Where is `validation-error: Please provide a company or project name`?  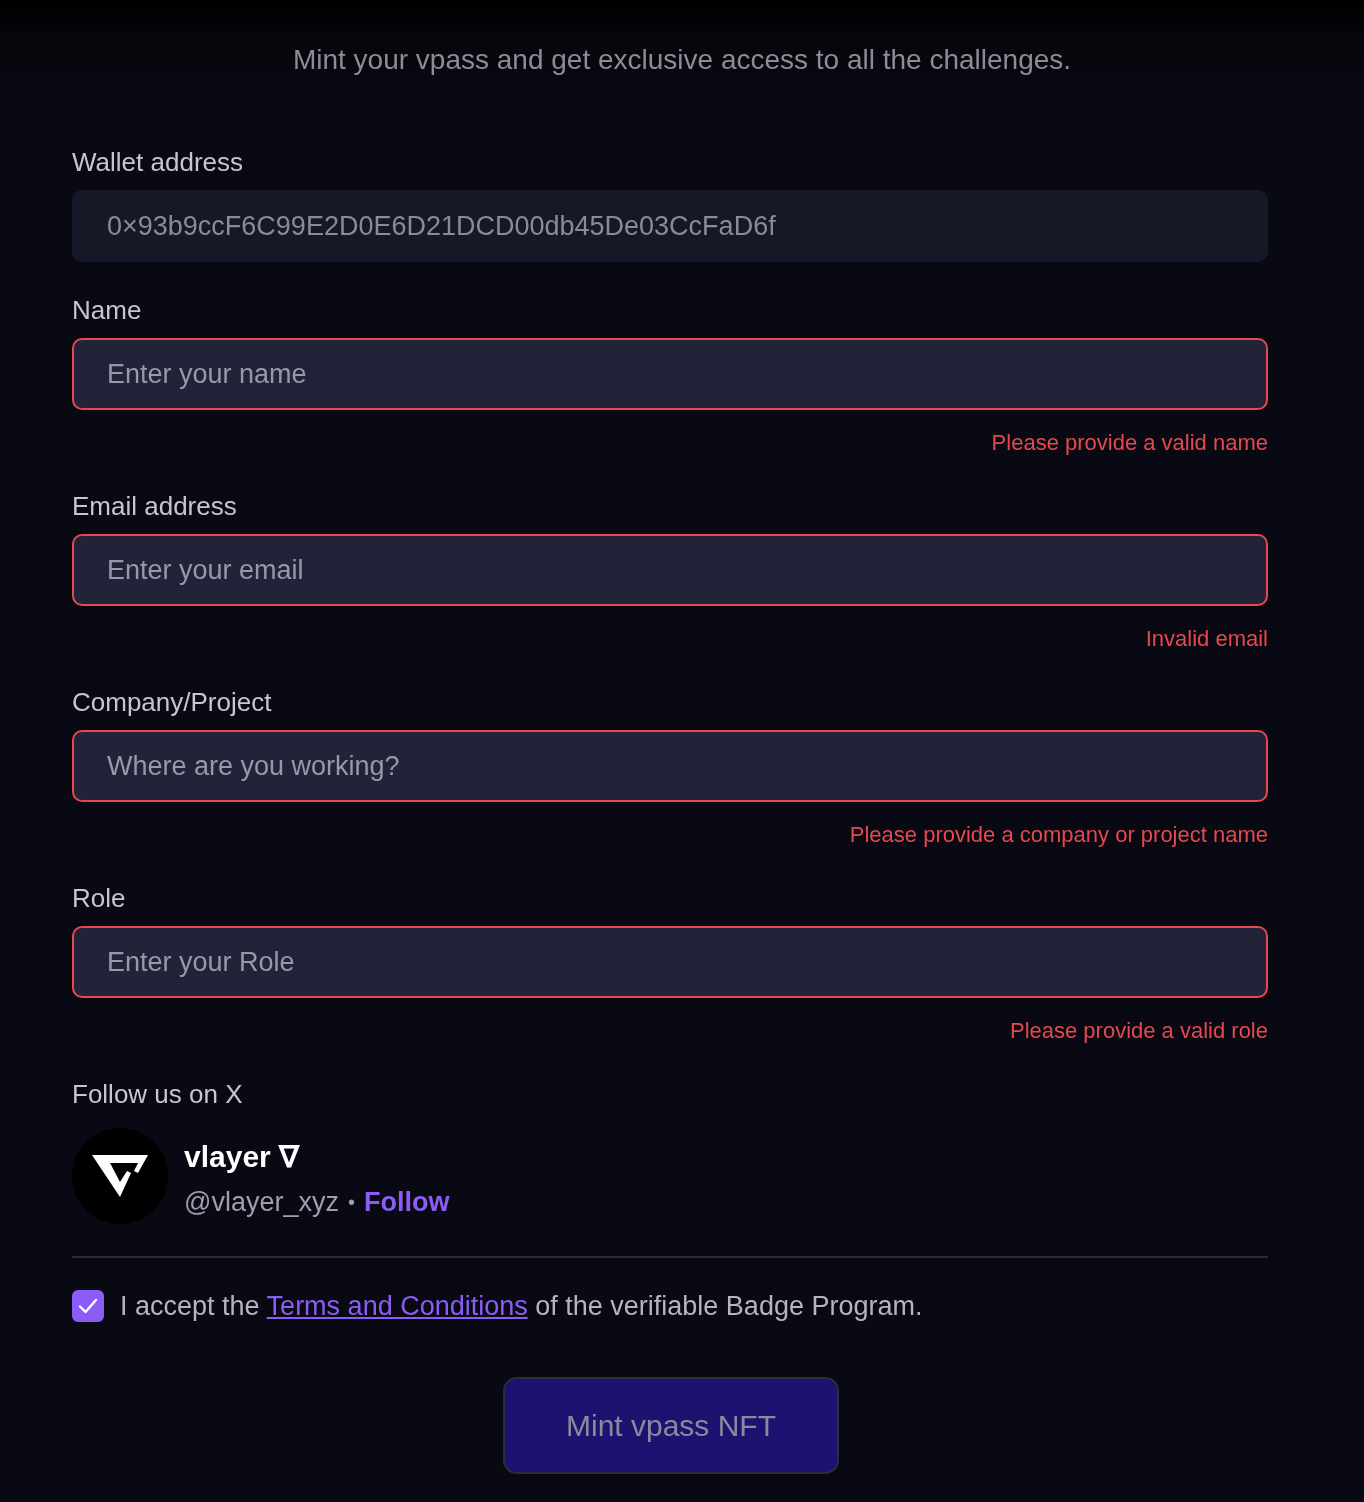
validation-error: Please provide a company or project name is located at coordinates (1058, 835).